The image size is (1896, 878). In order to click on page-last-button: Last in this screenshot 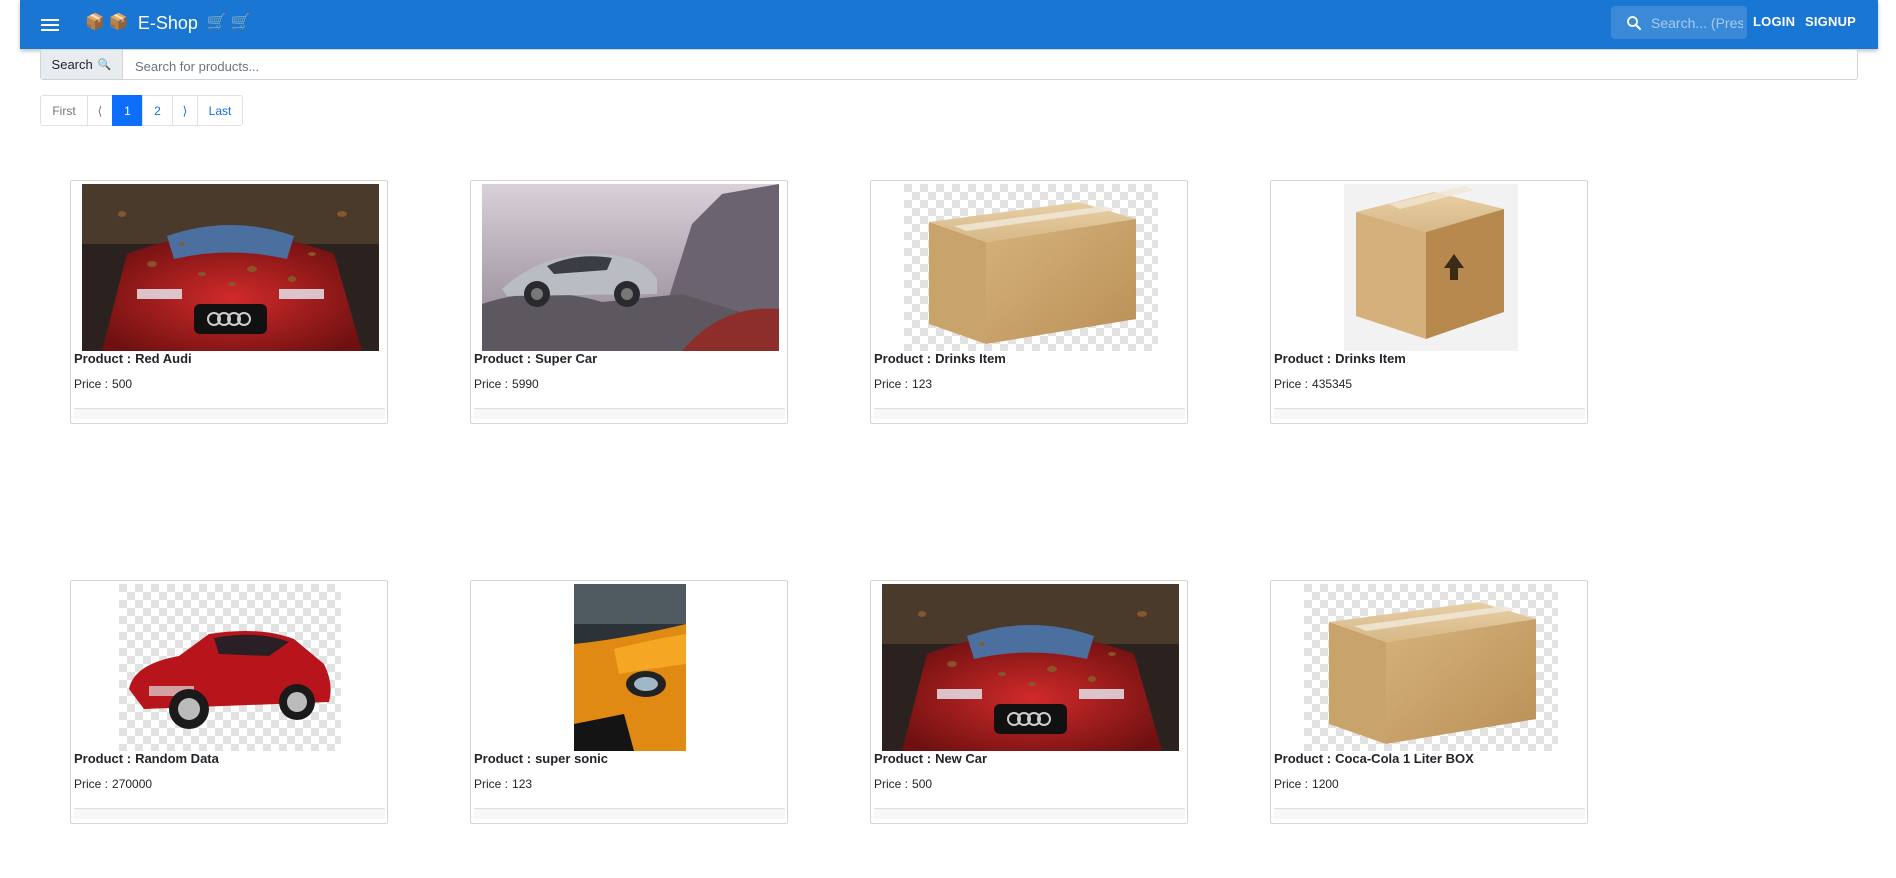, I will do `click(220, 110)`.